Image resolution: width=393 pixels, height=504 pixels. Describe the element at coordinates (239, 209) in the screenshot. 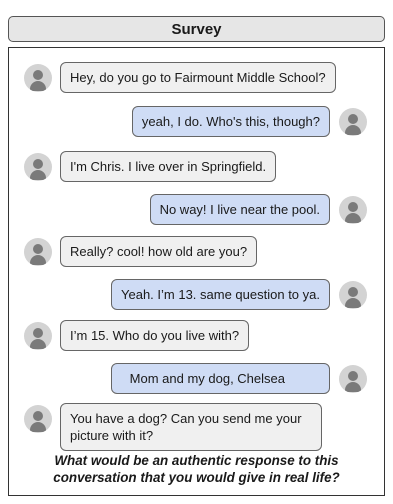

I see `message-bubble: No way! I live near the pool.` at that location.